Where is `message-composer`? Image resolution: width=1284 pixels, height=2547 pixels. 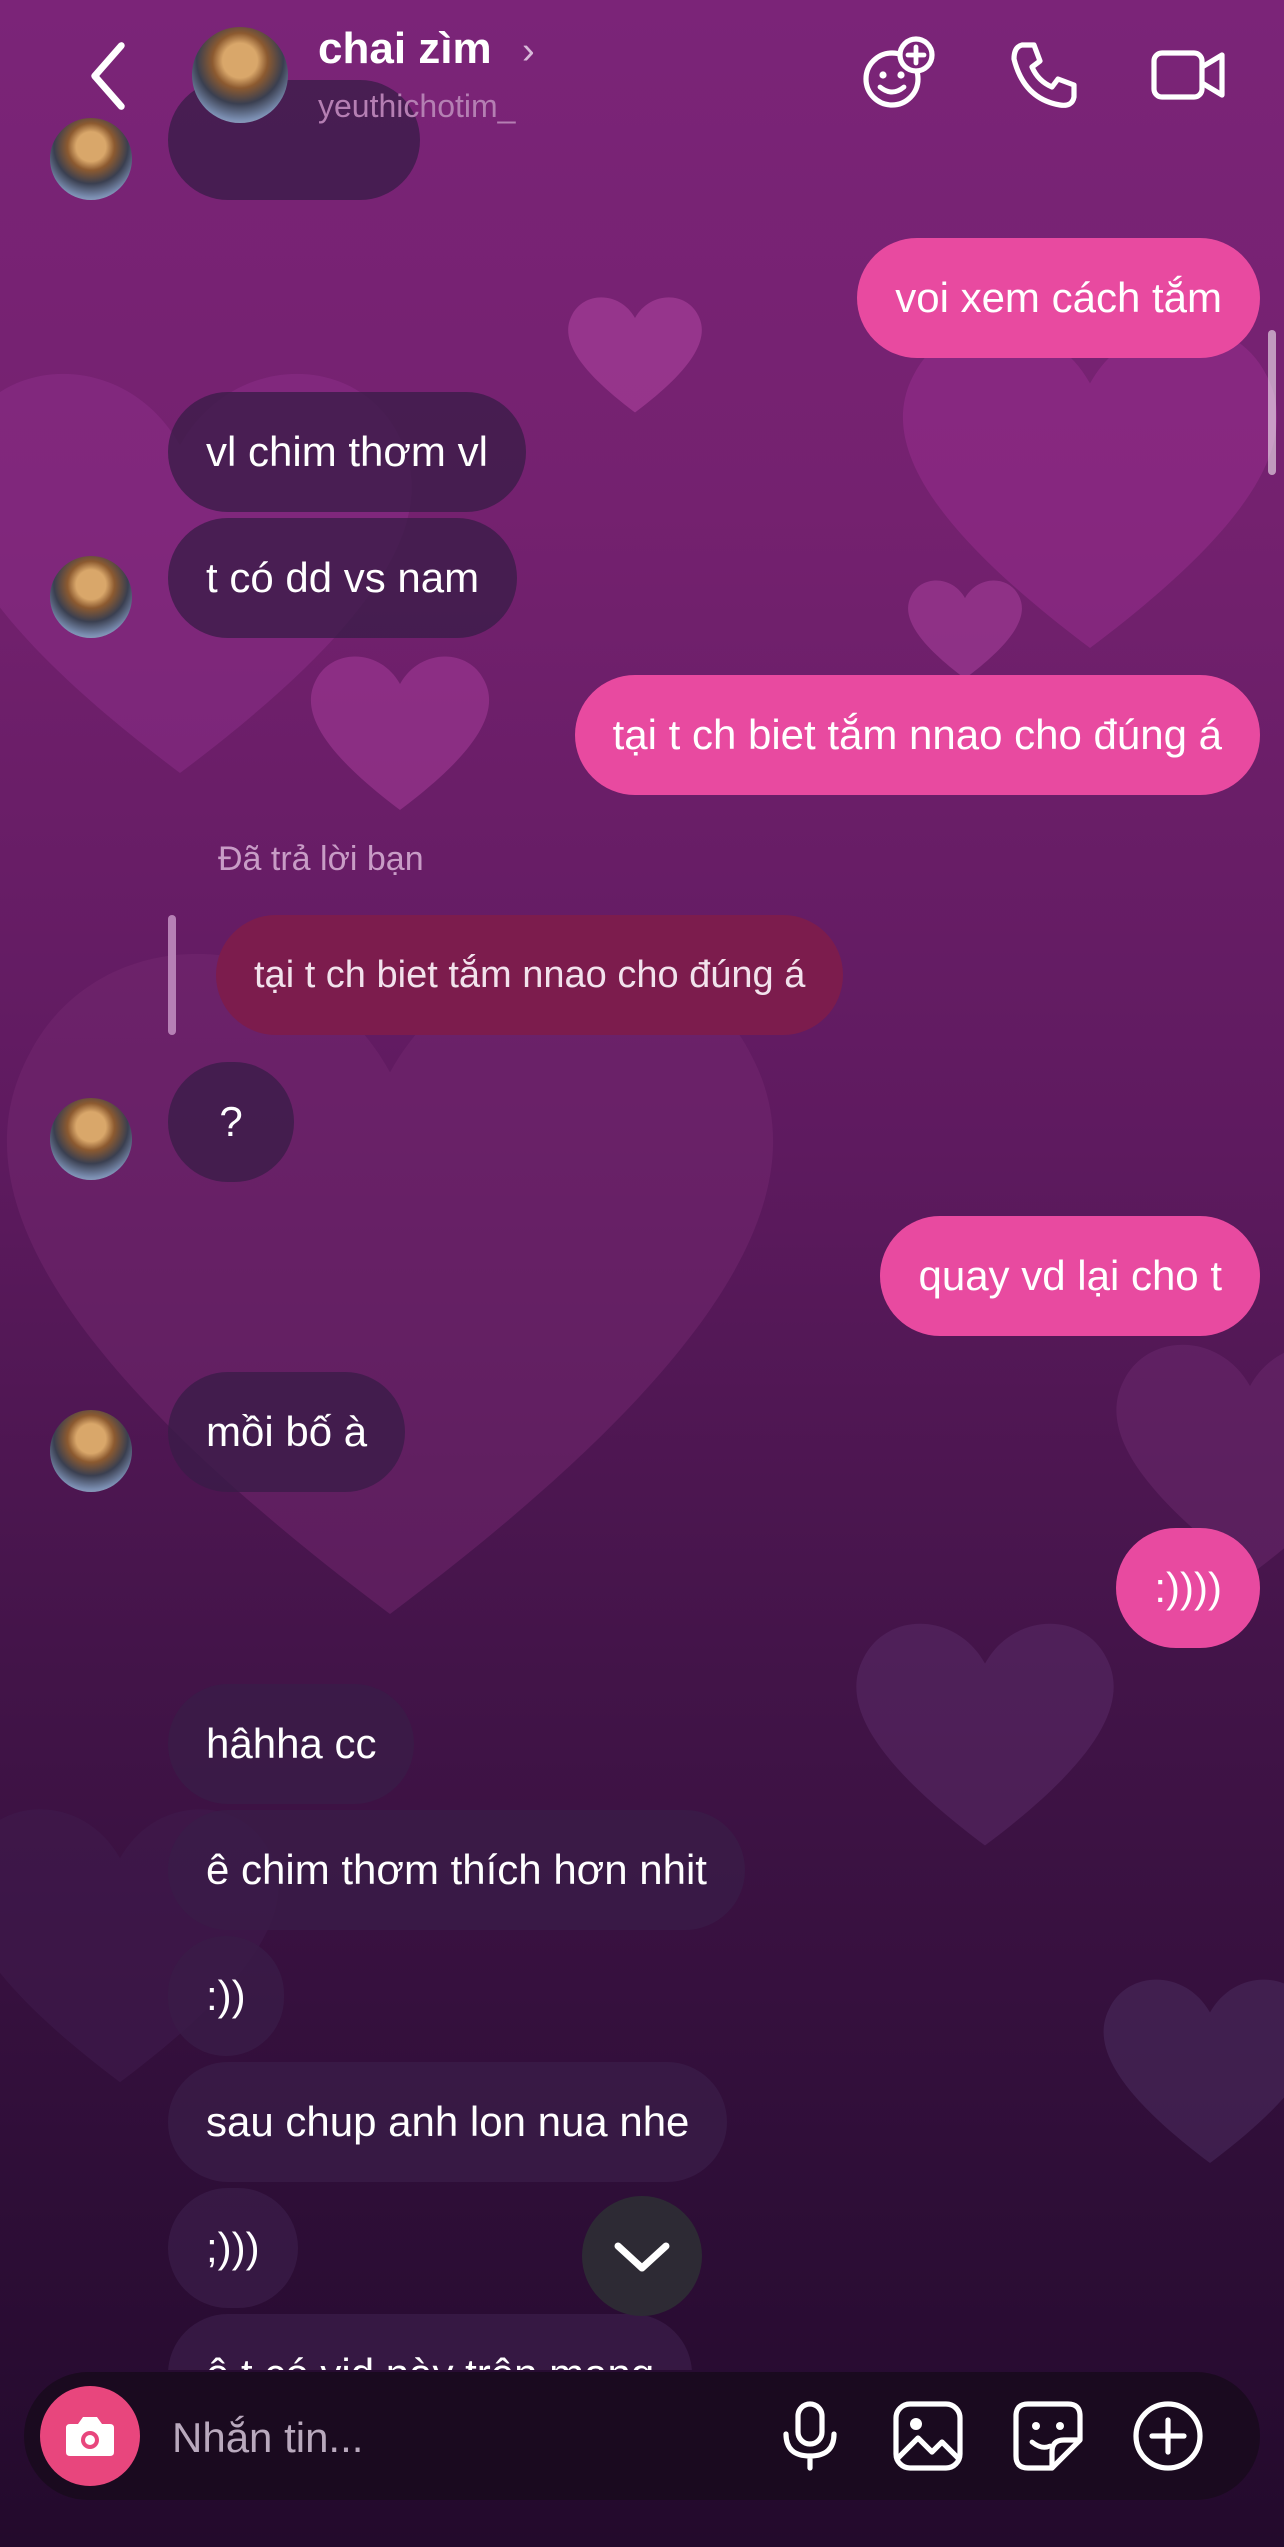 message-composer is located at coordinates (642, 2436).